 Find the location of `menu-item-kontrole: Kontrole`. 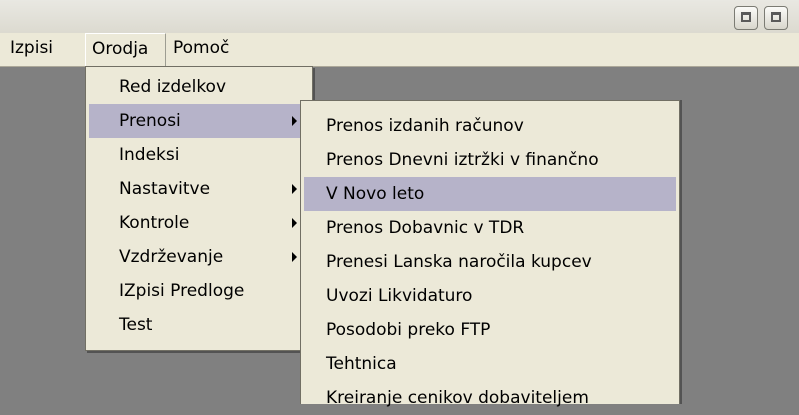

menu-item-kontrole: Kontrole is located at coordinates (199, 223).